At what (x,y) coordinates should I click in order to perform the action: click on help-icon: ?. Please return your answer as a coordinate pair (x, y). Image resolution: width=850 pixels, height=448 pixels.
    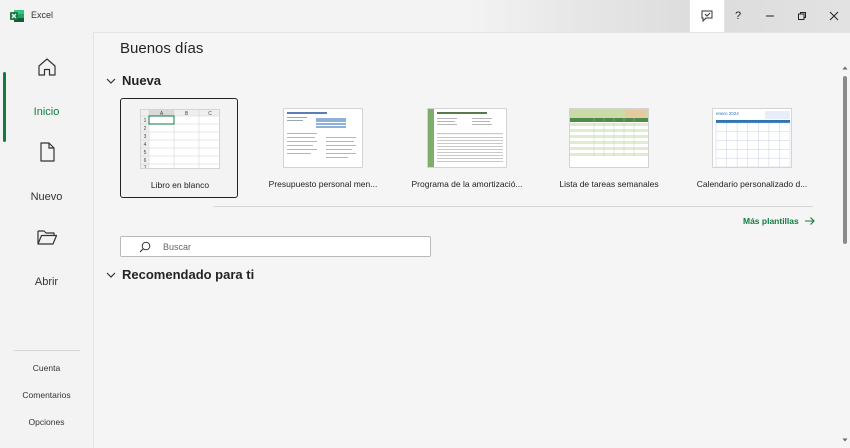
    Looking at the image, I should click on (738, 16).